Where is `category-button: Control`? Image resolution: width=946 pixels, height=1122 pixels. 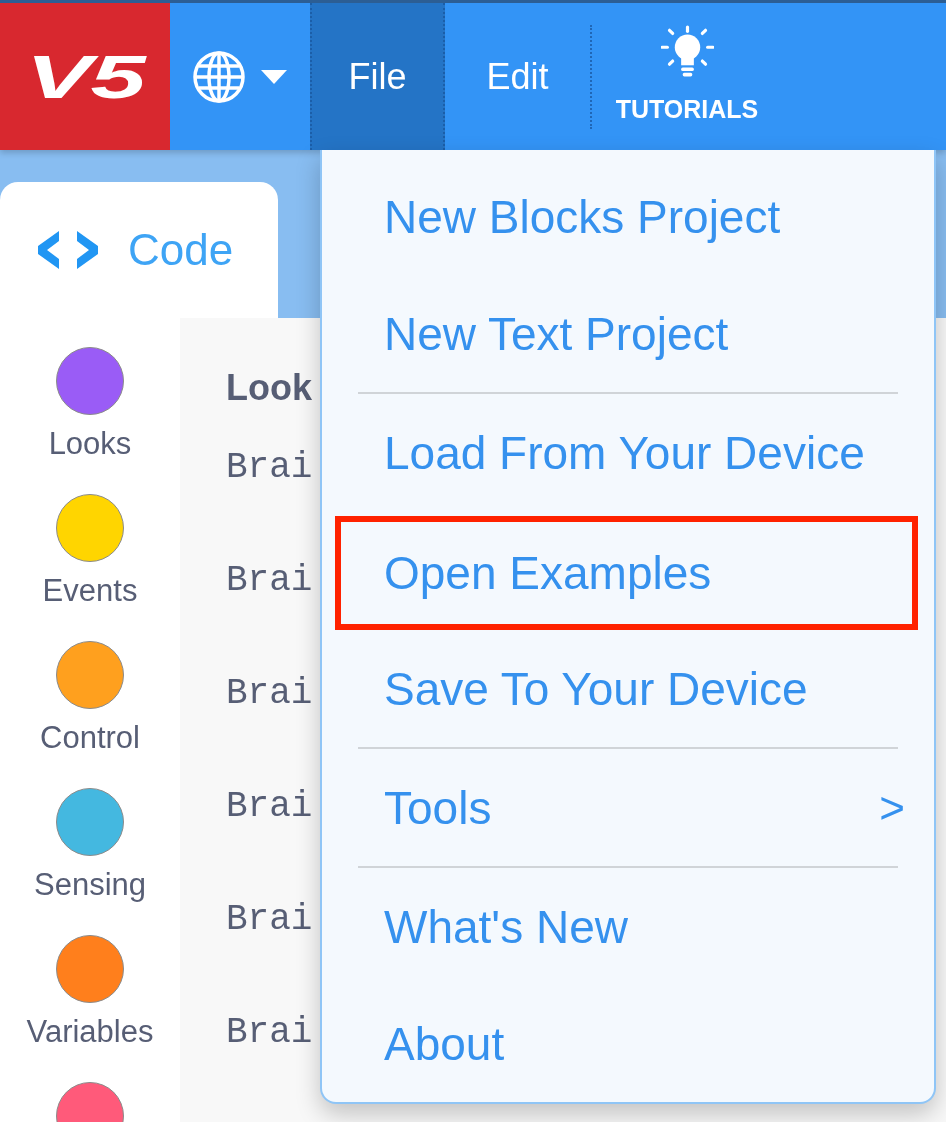 category-button: Control is located at coordinates (90, 698).